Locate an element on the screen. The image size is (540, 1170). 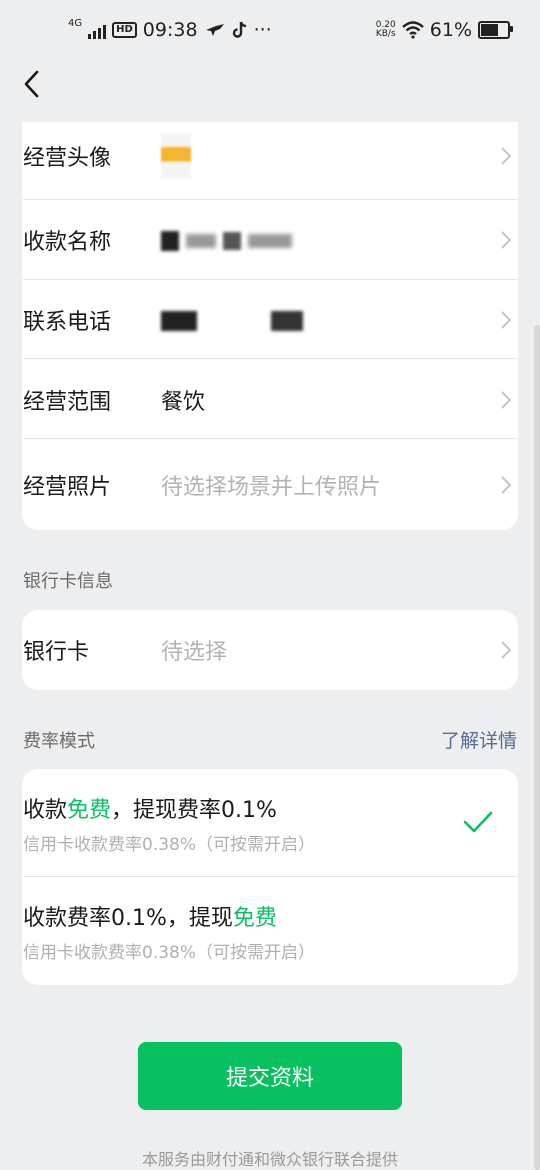
network-type: 4G is located at coordinates (75, 23).